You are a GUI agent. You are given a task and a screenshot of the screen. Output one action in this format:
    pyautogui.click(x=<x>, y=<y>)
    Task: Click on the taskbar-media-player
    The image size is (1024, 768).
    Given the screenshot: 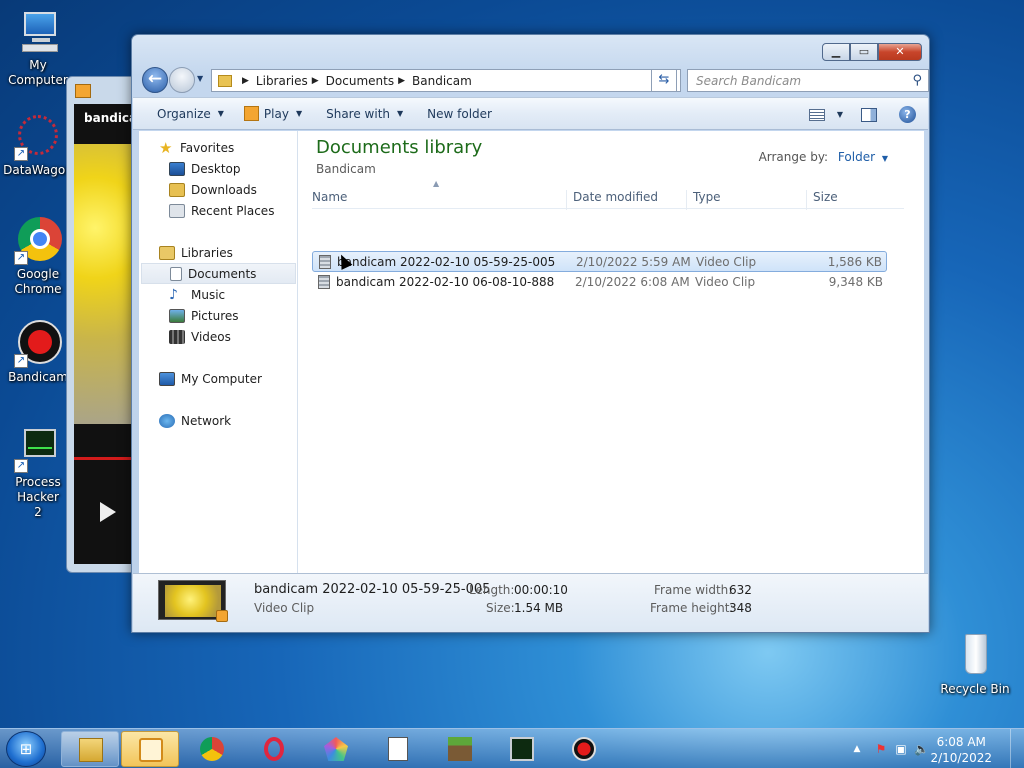 What is the action you would take?
    pyautogui.click(x=150, y=749)
    